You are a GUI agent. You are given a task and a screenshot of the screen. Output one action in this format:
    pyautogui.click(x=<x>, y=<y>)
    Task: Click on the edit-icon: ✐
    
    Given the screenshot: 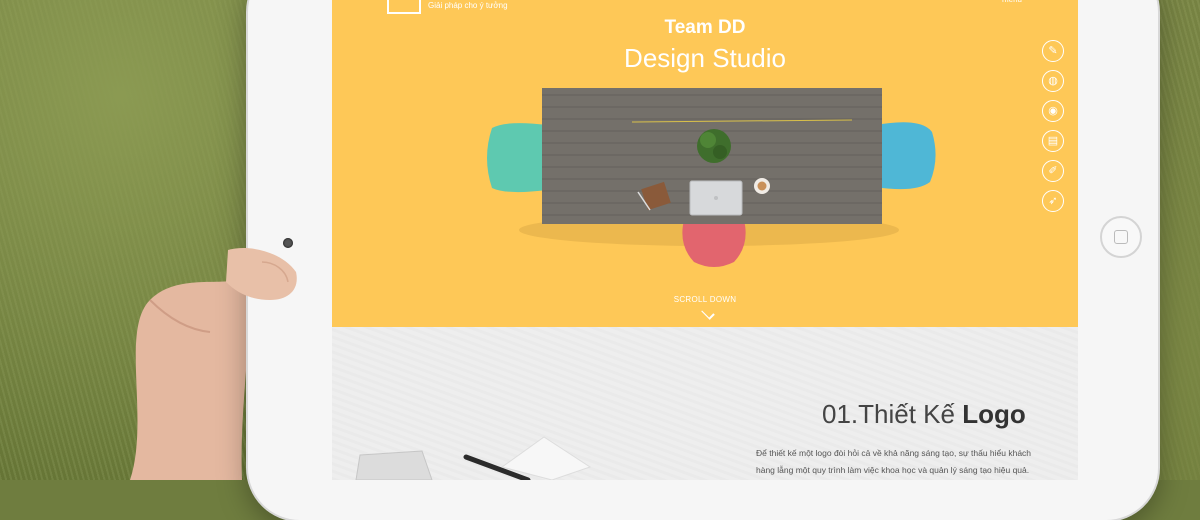 What is the action you would take?
    pyautogui.click(x=1053, y=171)
    